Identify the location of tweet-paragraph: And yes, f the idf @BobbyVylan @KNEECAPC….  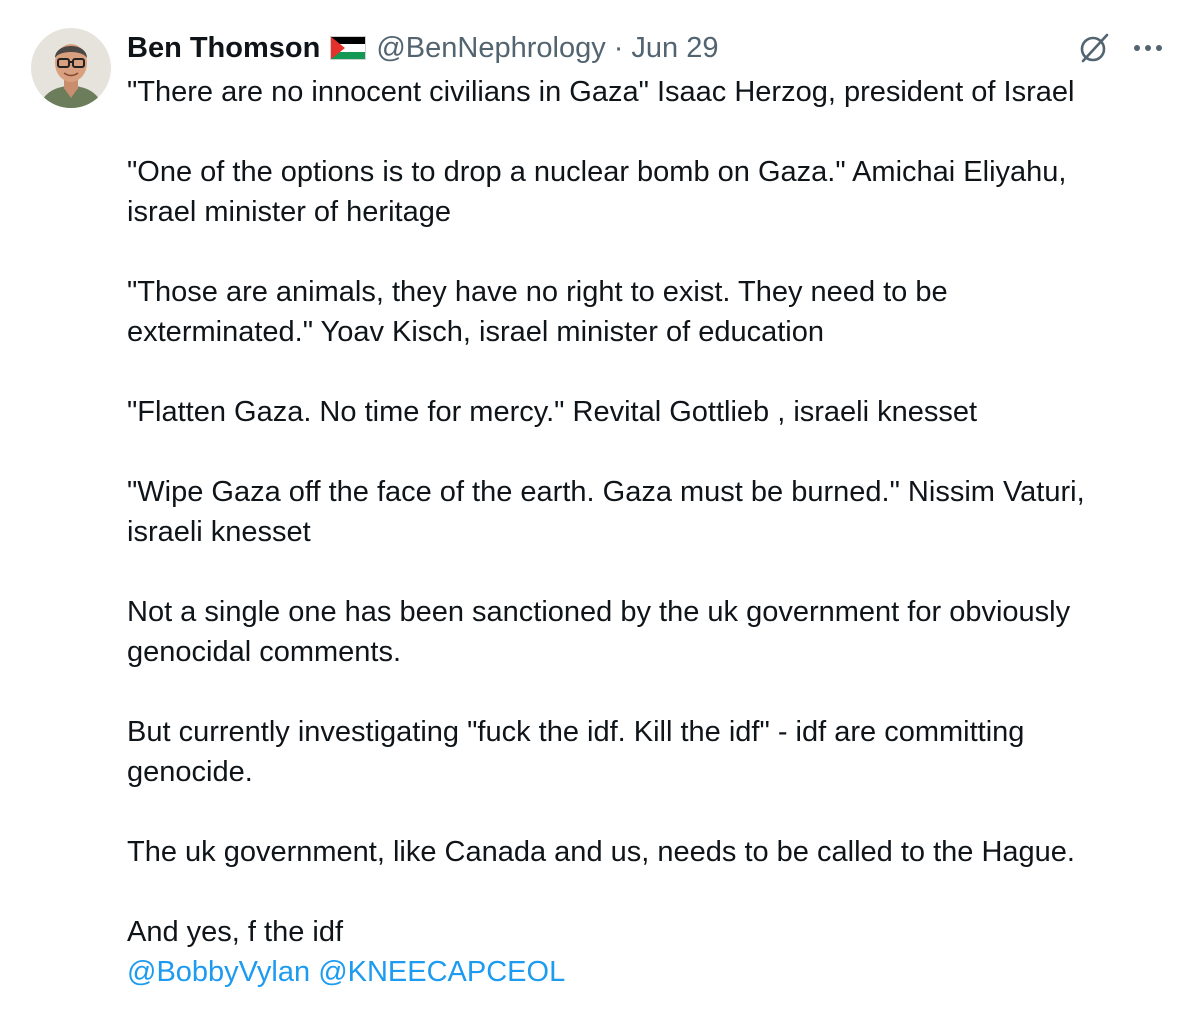
(647, 952).